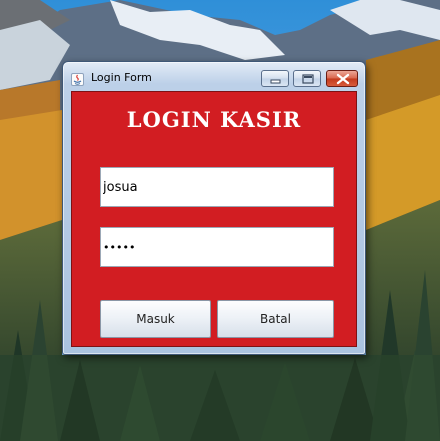 The height and width of the screenshot is (441, 440). What do you see at coordinates (217, 187) in the screenshot?
I see `username-field` at bounding box center [217, 187].